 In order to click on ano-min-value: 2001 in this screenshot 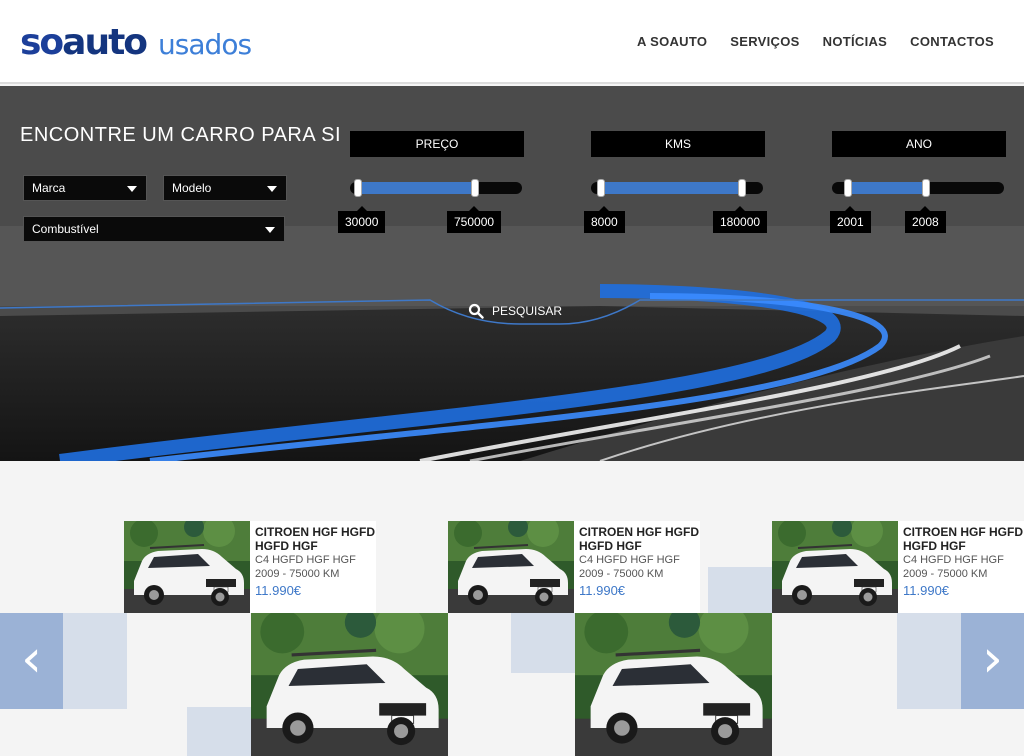, I will do `click(850, 219)`.